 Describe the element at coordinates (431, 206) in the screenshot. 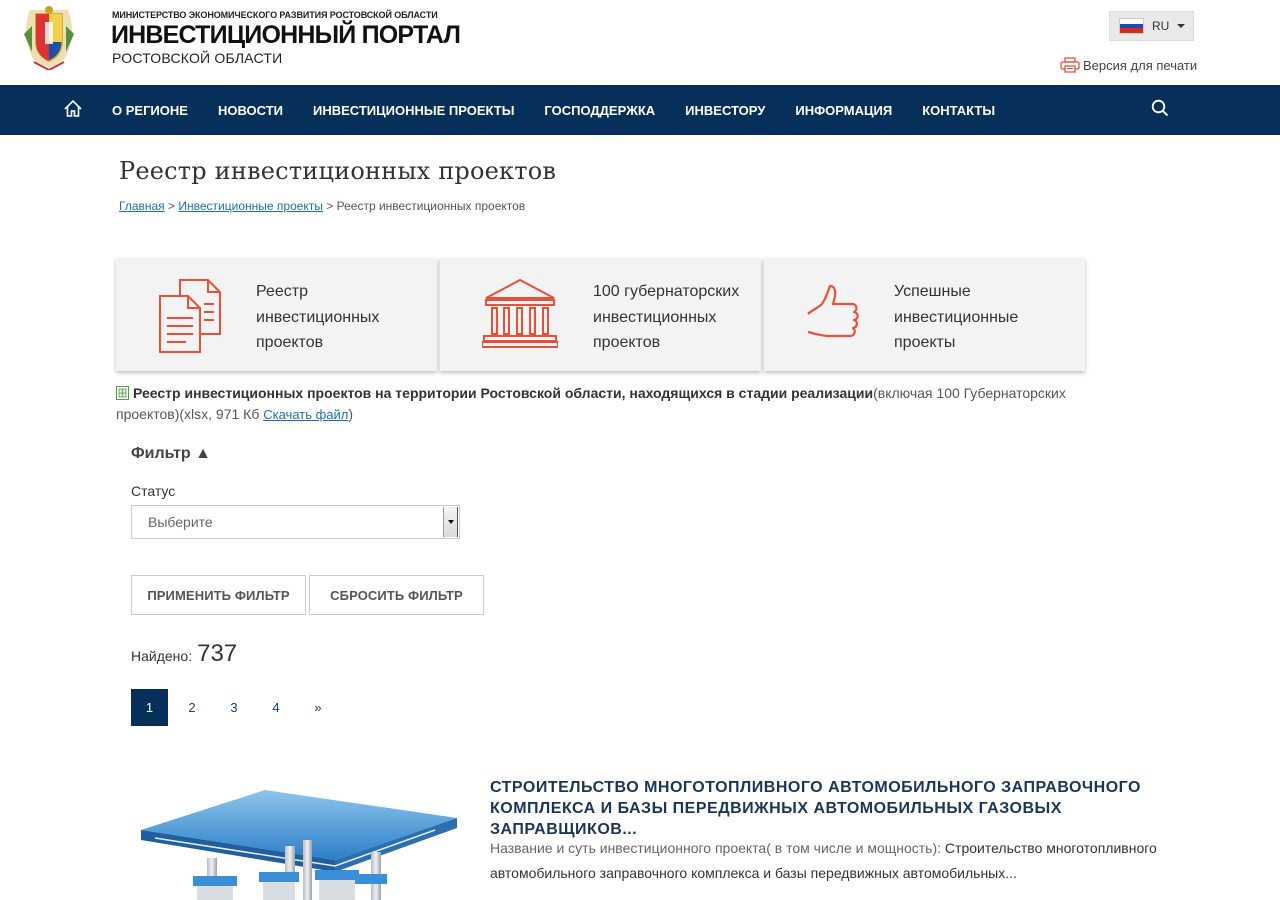

I see `breadcrumb-current: Реестр инвестиционных проектов` at that location.